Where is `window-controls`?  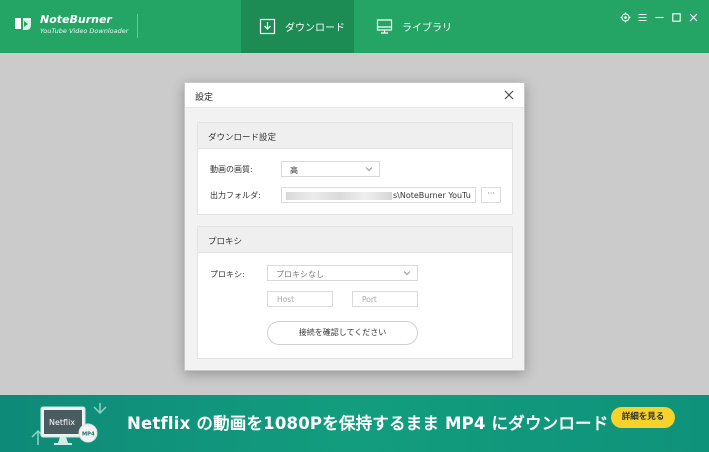
window-controls is located at coordinates (659, 15).